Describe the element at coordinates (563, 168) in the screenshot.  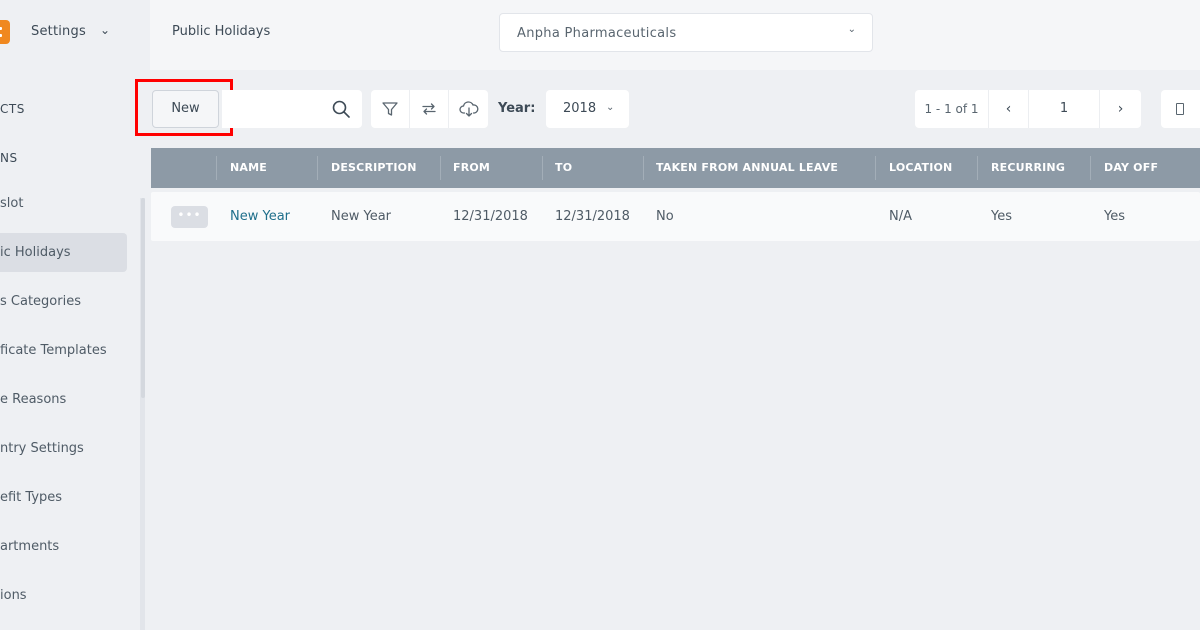
I see `column-header-to: TO` at that location.